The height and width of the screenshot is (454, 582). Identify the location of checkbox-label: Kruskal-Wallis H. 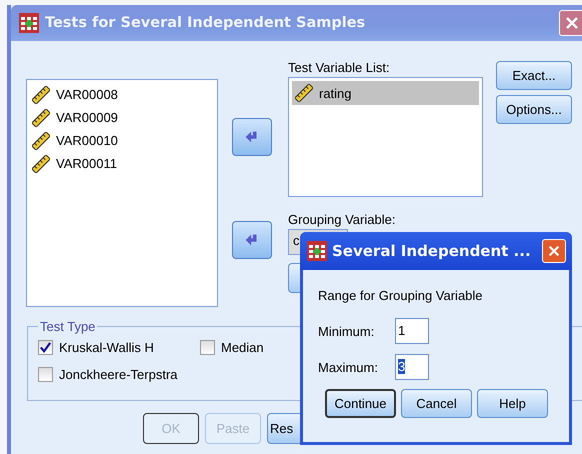
(106, 347).